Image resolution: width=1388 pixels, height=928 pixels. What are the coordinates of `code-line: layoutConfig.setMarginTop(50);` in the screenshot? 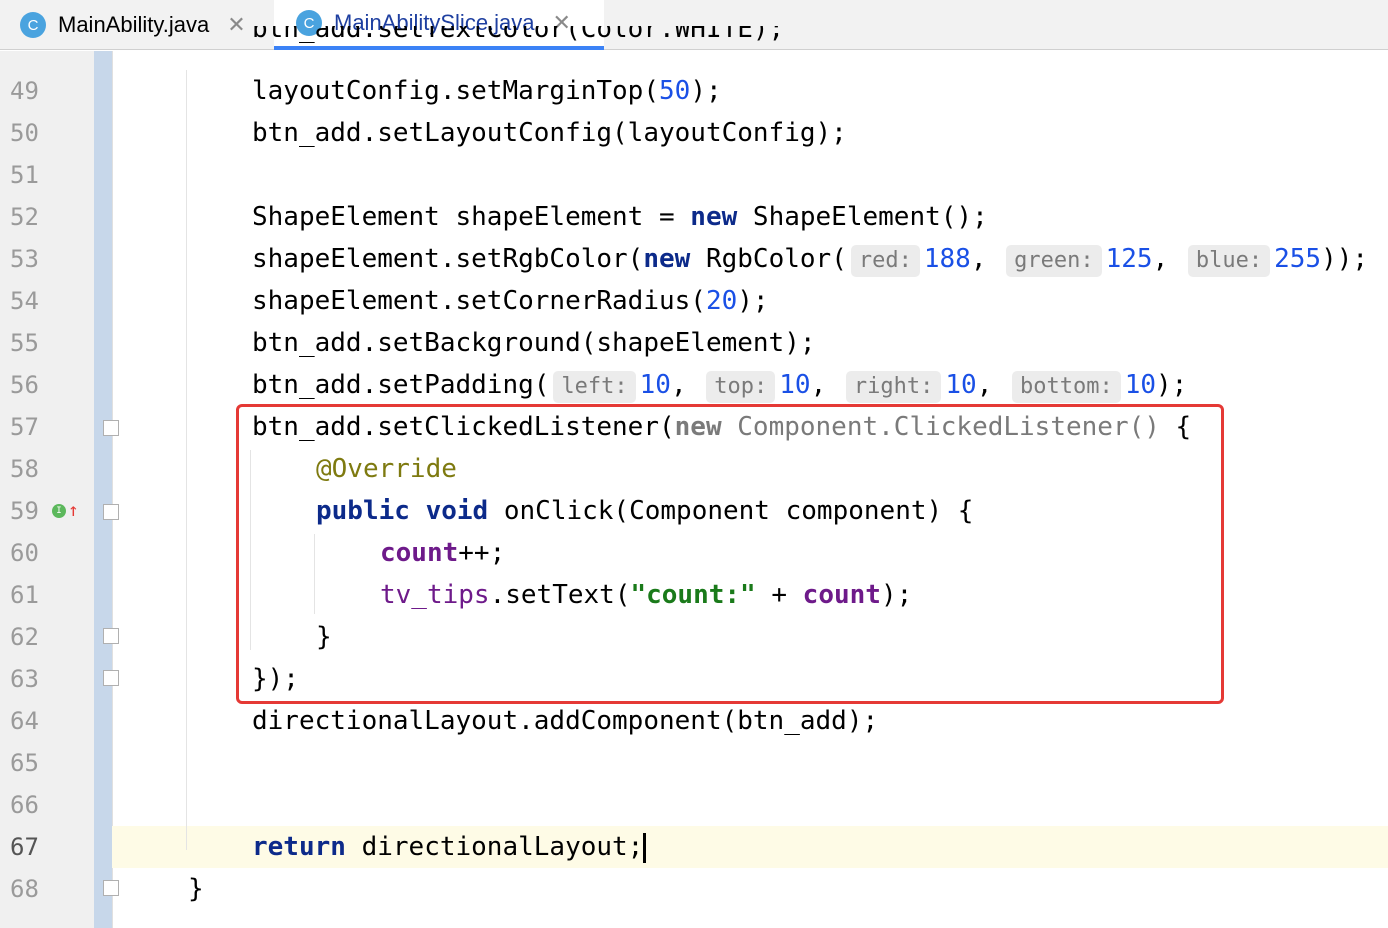 It's located at (487, 91).